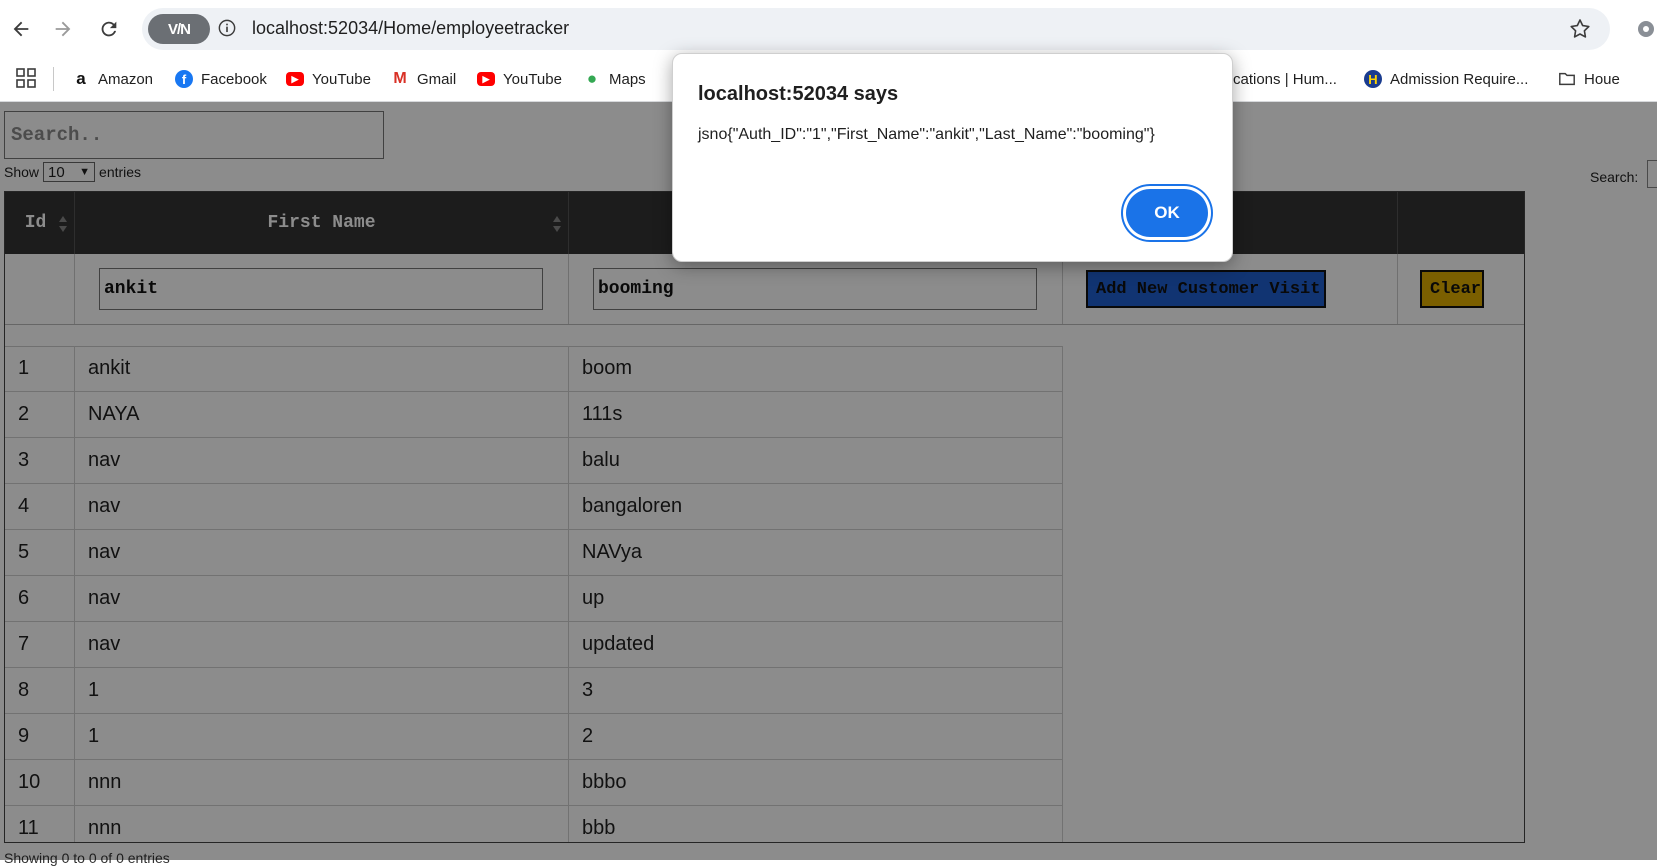 The width and height of the screenshot is (1657, 866). I want to click on bookmark-gmail: M Gmail, so click(423, 79).